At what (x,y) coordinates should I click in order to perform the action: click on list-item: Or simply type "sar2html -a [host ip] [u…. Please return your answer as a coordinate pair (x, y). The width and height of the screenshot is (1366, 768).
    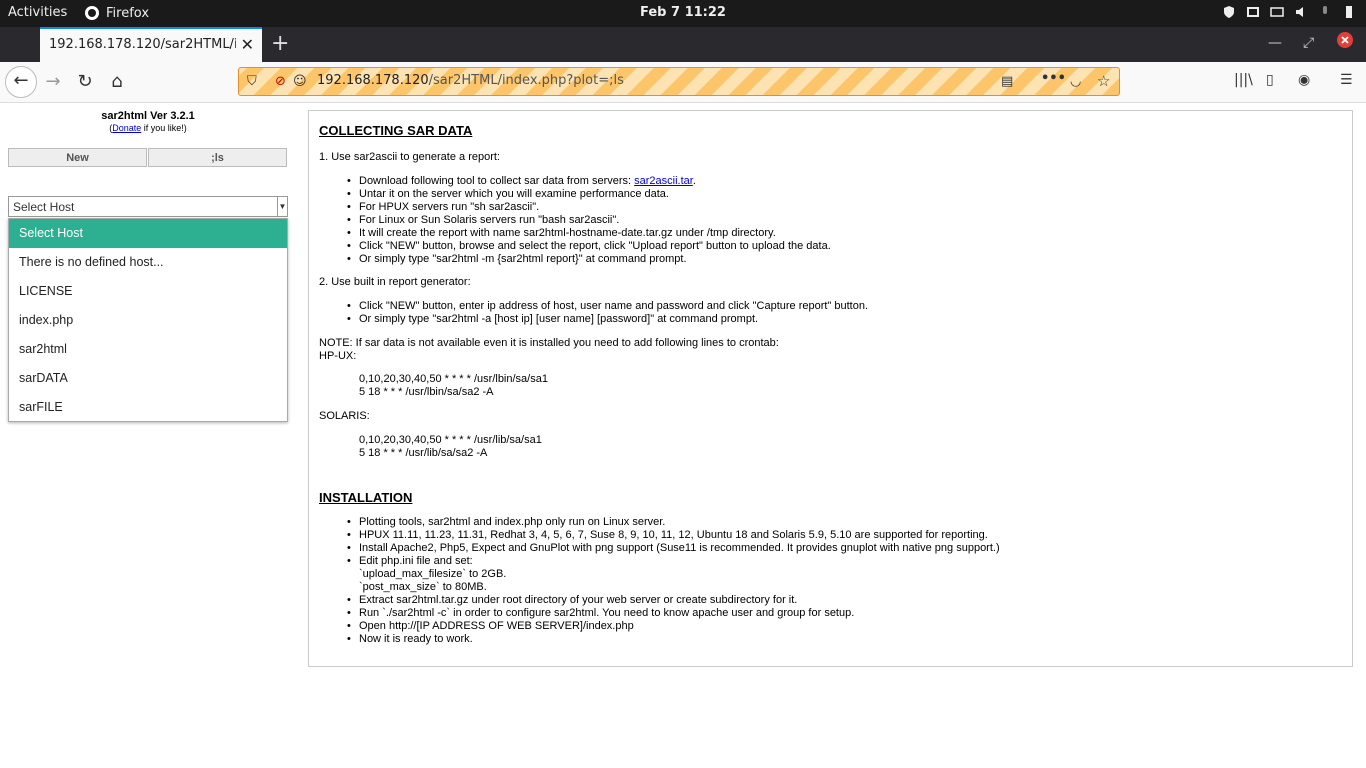
    Looking at the image, I should click on (552, 319).